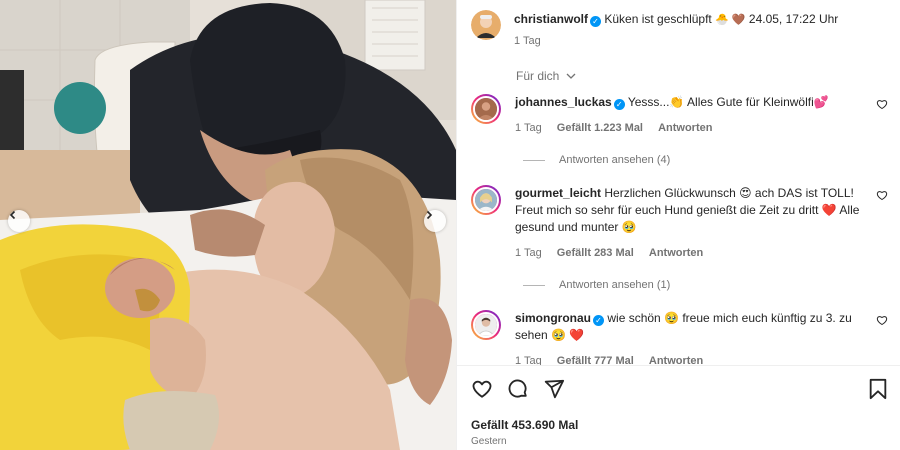 This screenshot has height=450, width=900. I want to click on post-date: Gestern, so click(489, 441).